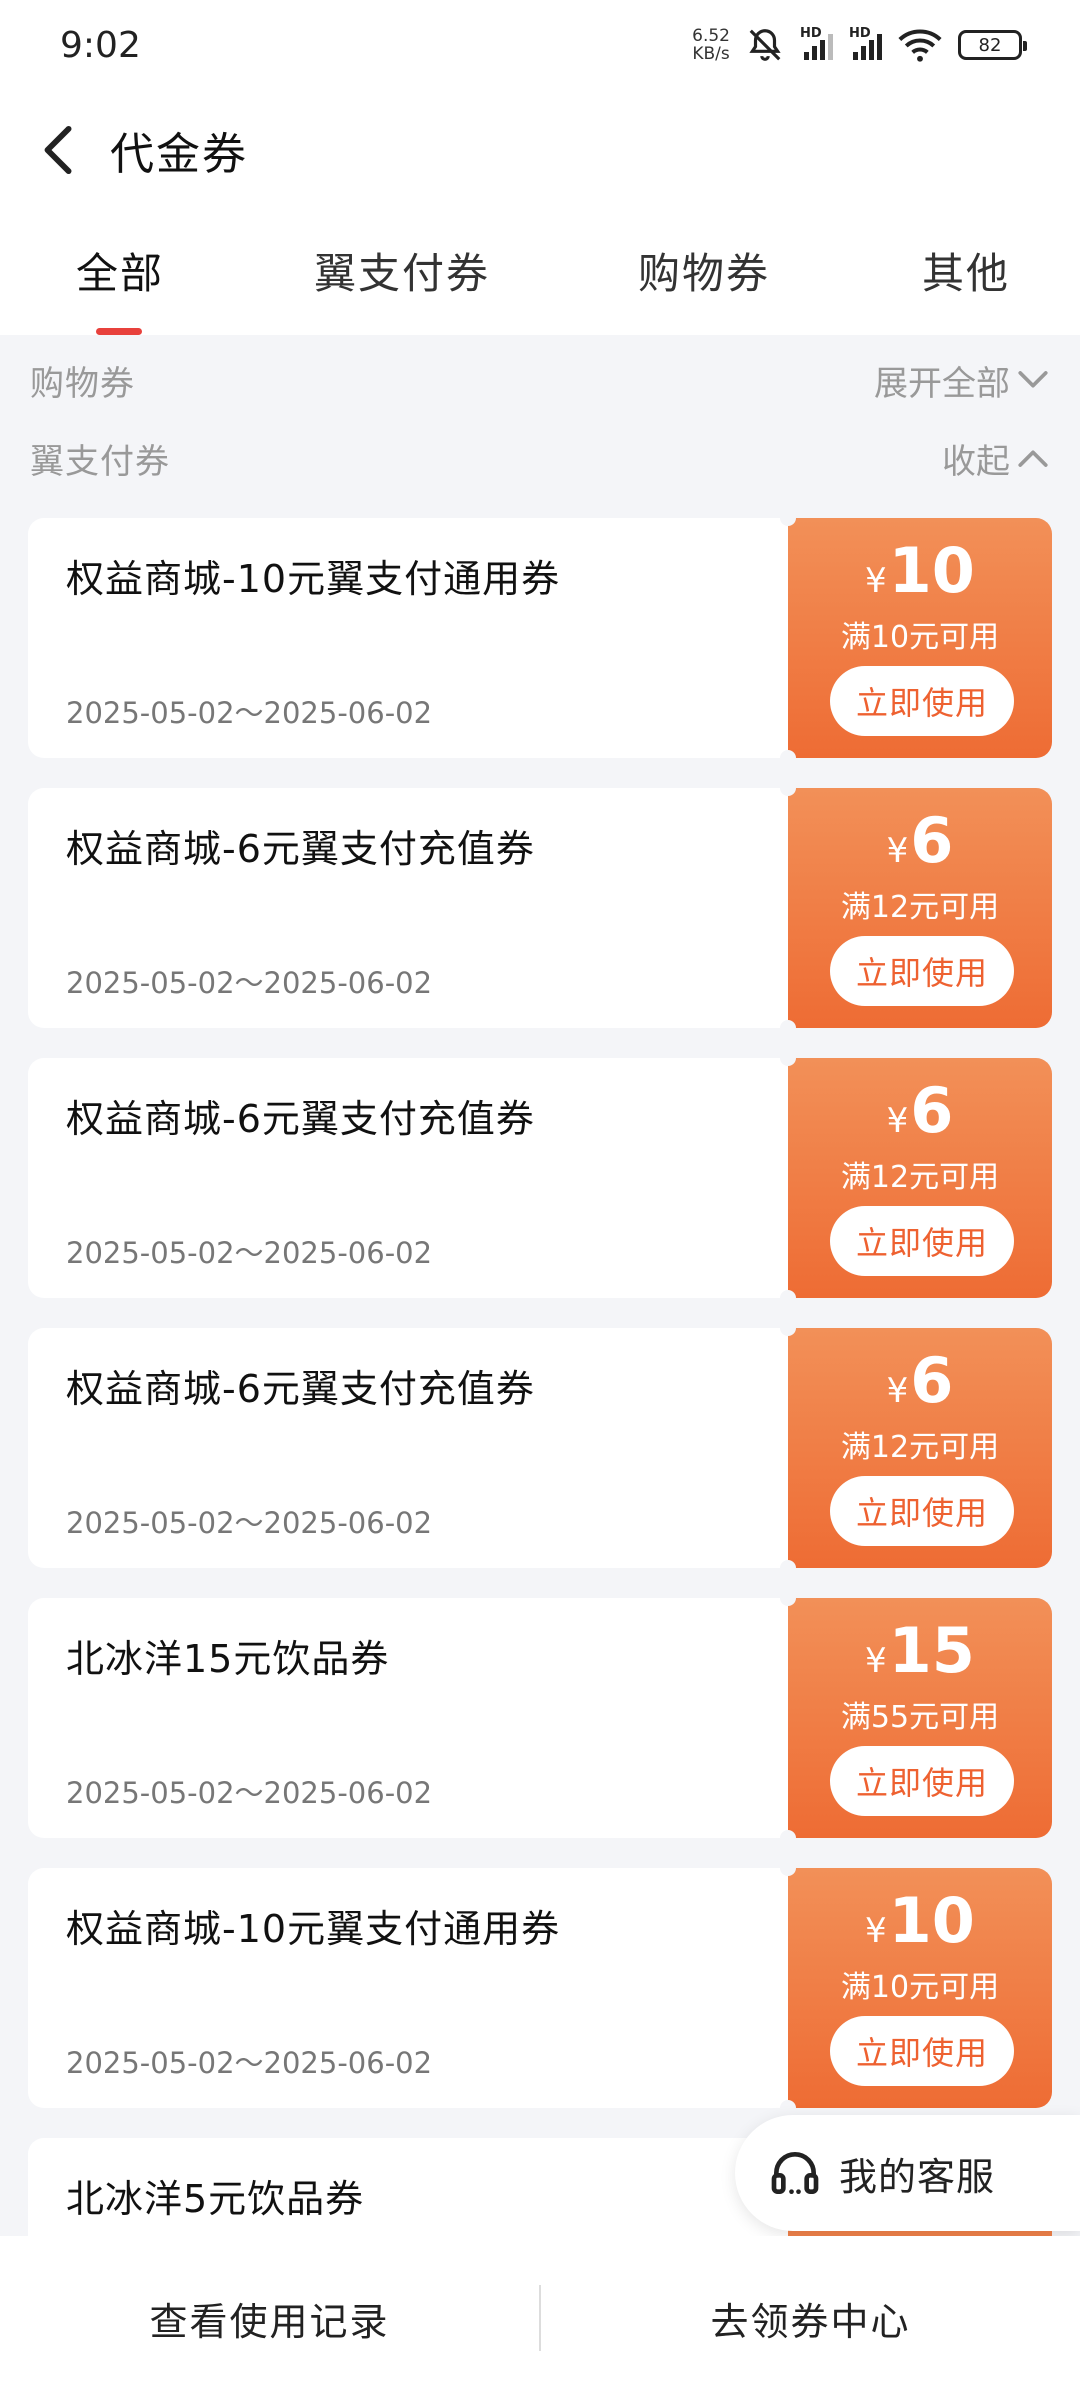 This screenshot has height=2400, width=1080. What do you see at coordinates (966, 270) in the screenshot?
I see `tab-other: 其他` at bounding box center [966, 270].